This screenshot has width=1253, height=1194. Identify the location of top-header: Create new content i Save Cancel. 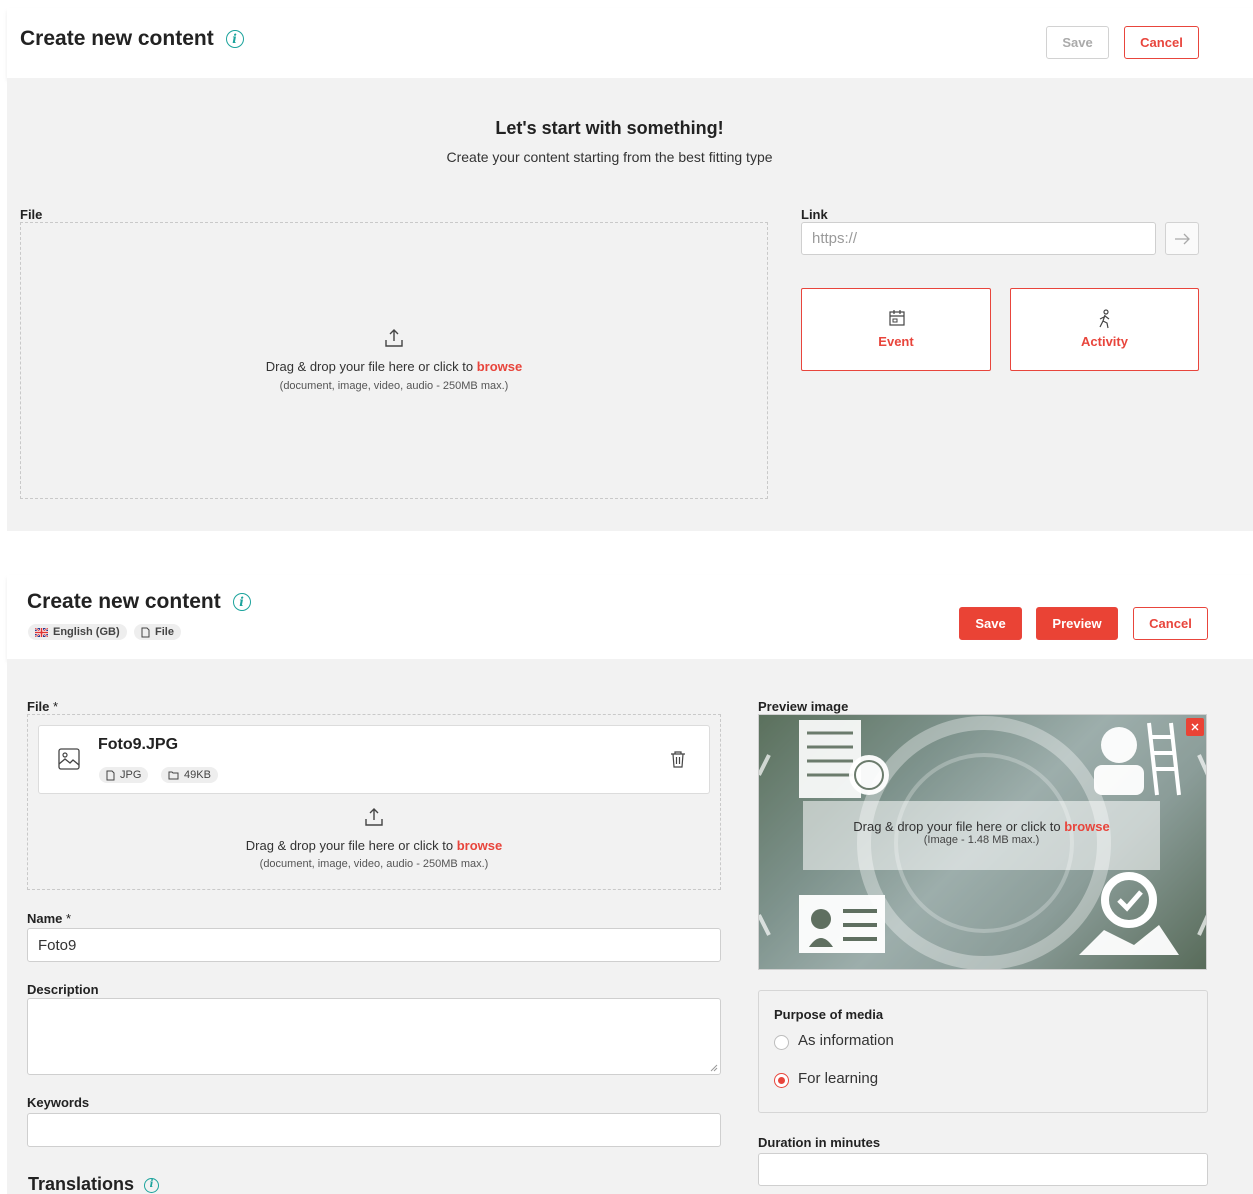
(630, 43).